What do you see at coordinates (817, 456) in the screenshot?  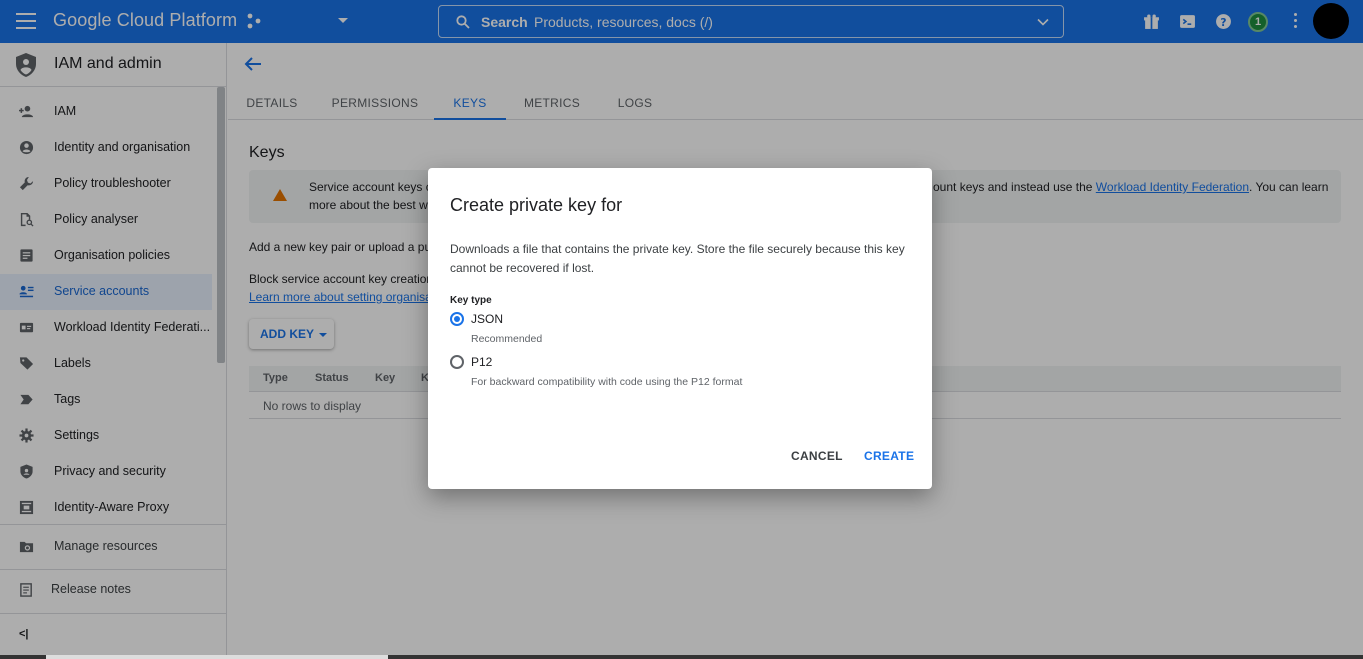 I see `cancel-button: CANCEL` at bounding box center [817, 456].